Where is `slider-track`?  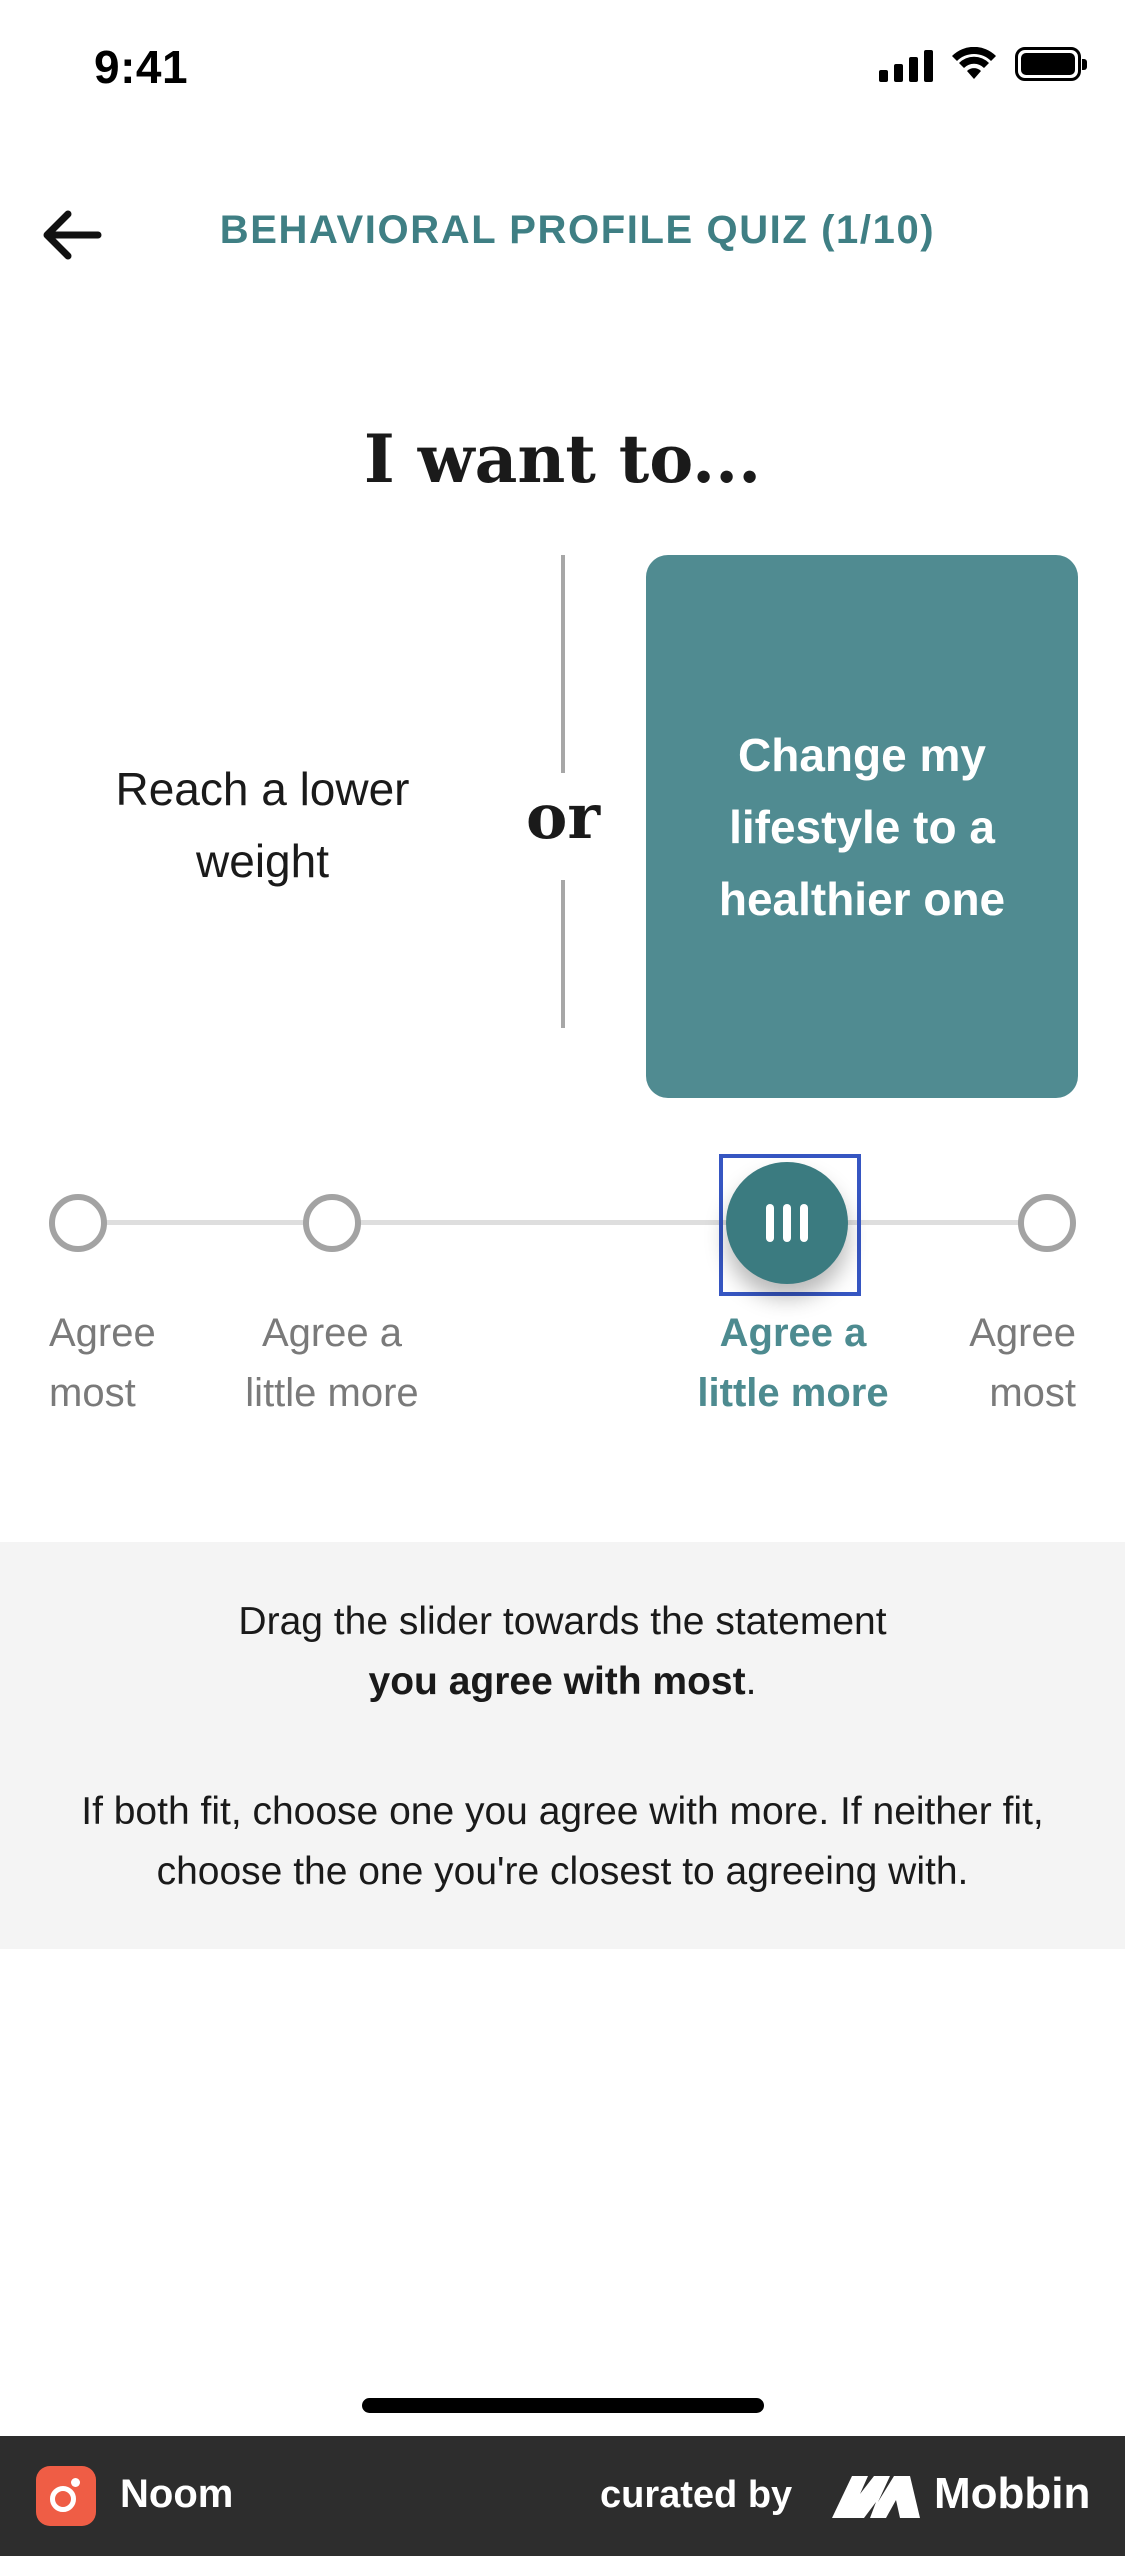
slider-track is located at coordinates (563, 1222).